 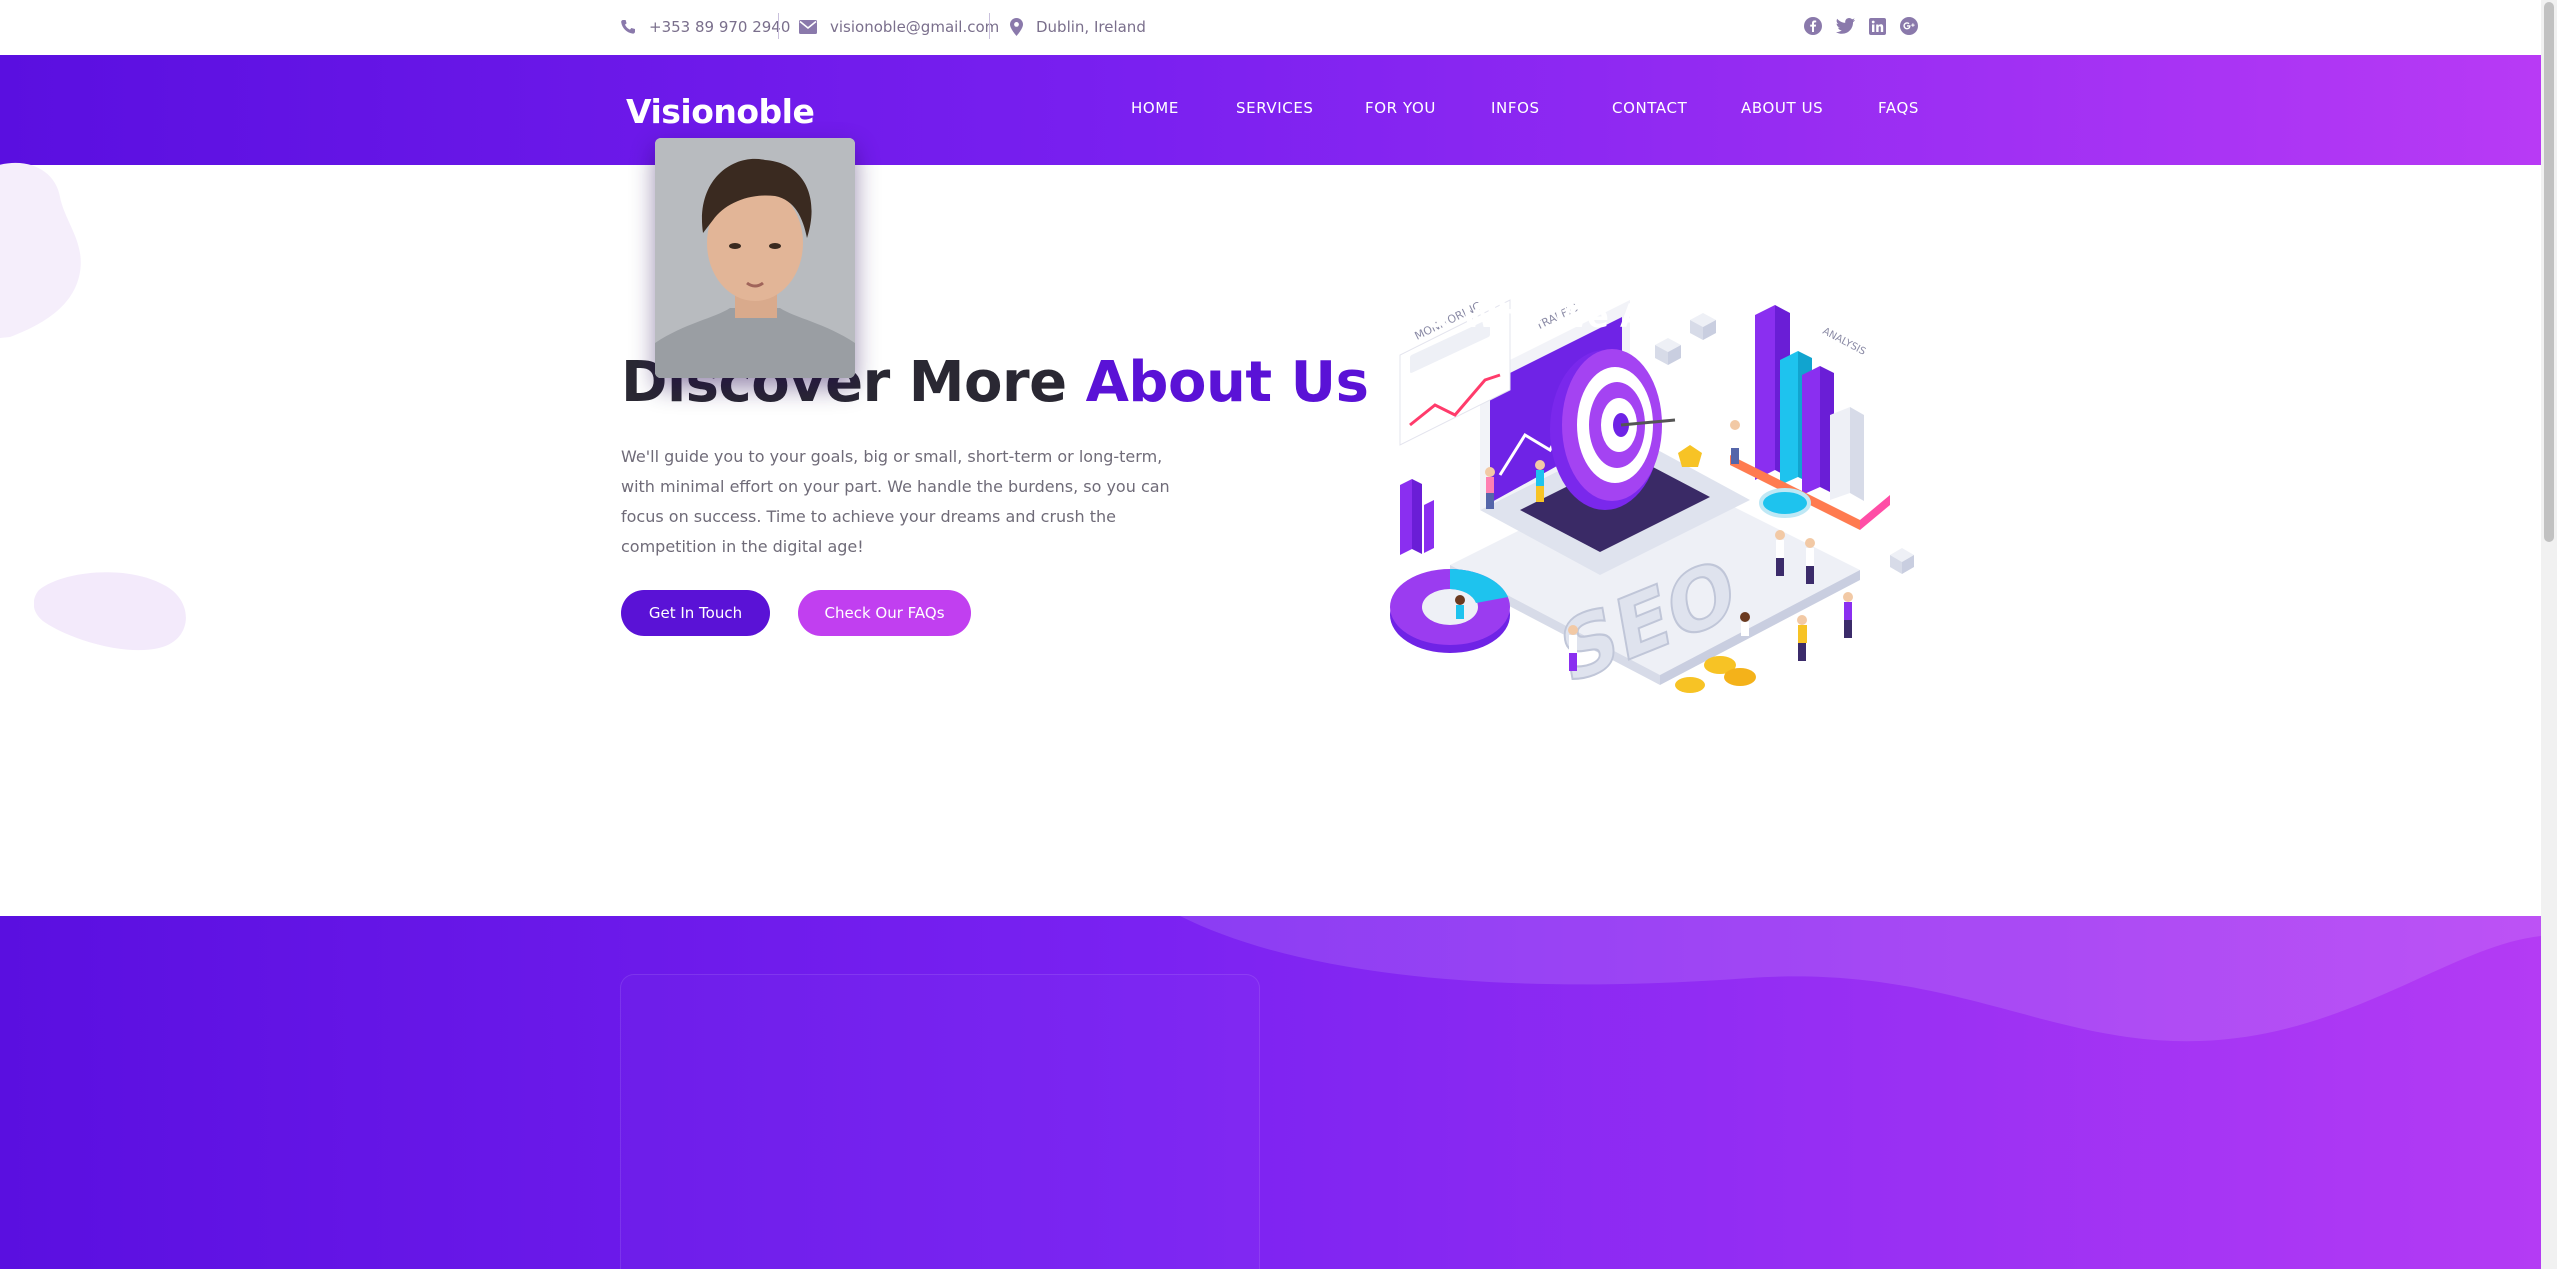 What do you see at coordinates (1877, 26) in the screenshot?
I see `linkedin-icon` at bounding box center [1877, 26].